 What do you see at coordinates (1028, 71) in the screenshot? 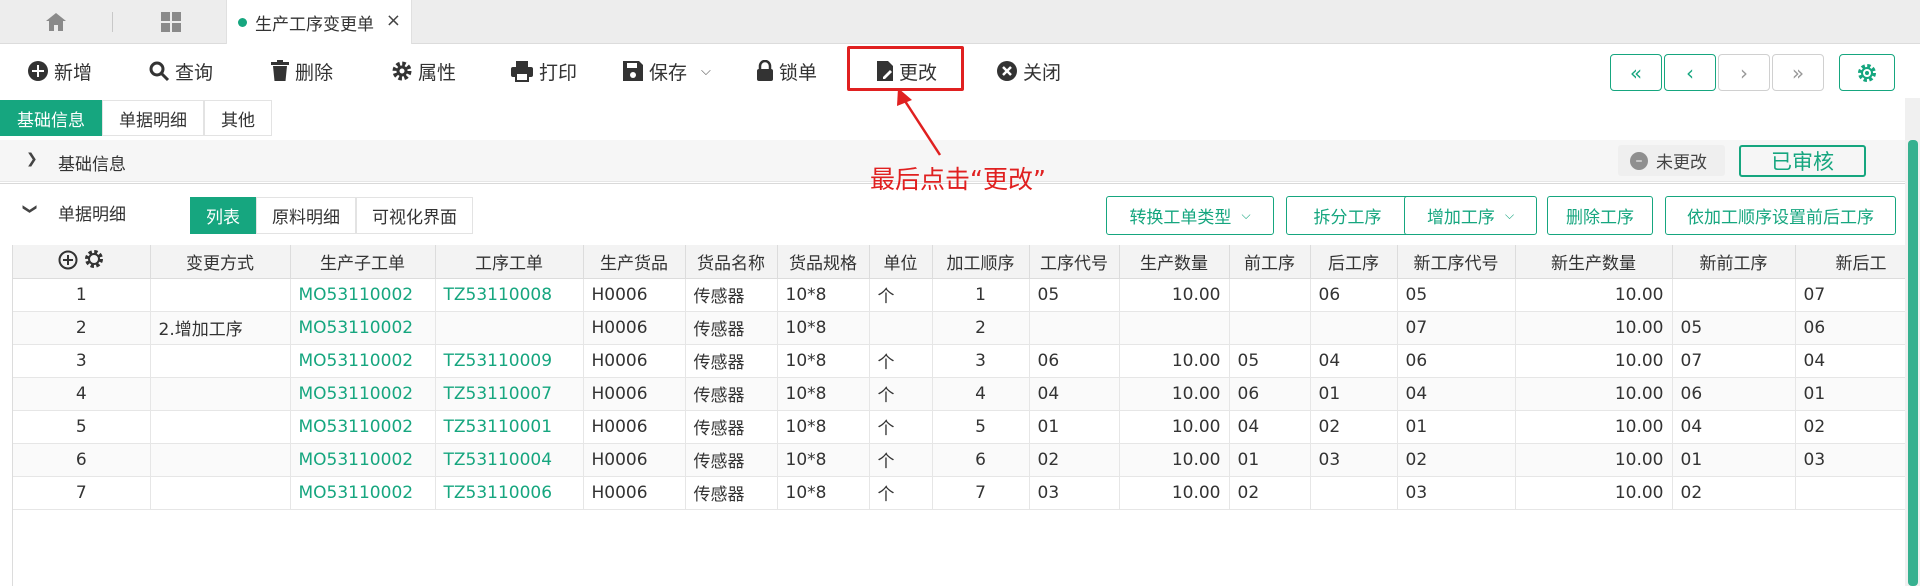
I see `close-button: 关闭` at bounding box center [1028, 71].